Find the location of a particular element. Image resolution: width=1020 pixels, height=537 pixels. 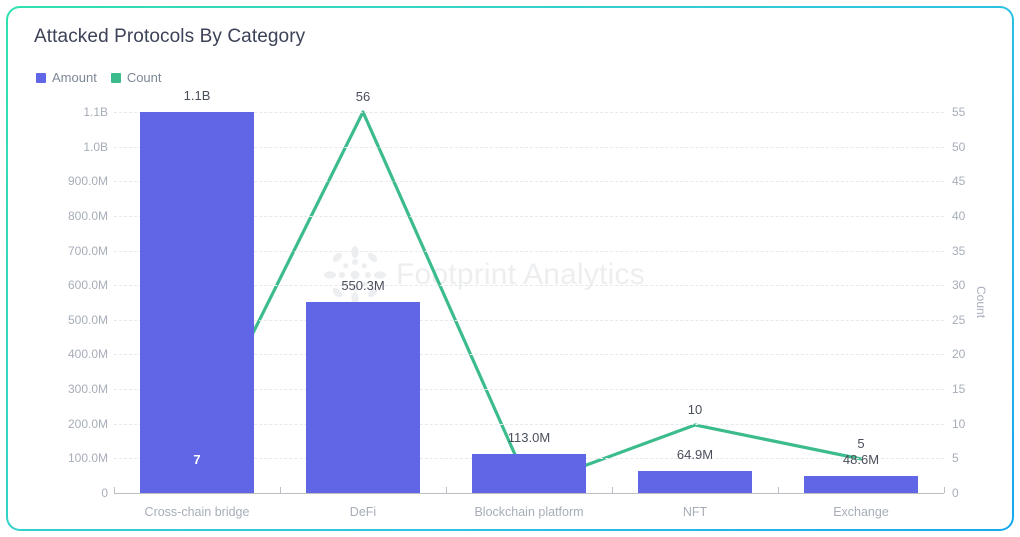

y-axis-left-tick: 100.0M is located at coordinates (87, 458).